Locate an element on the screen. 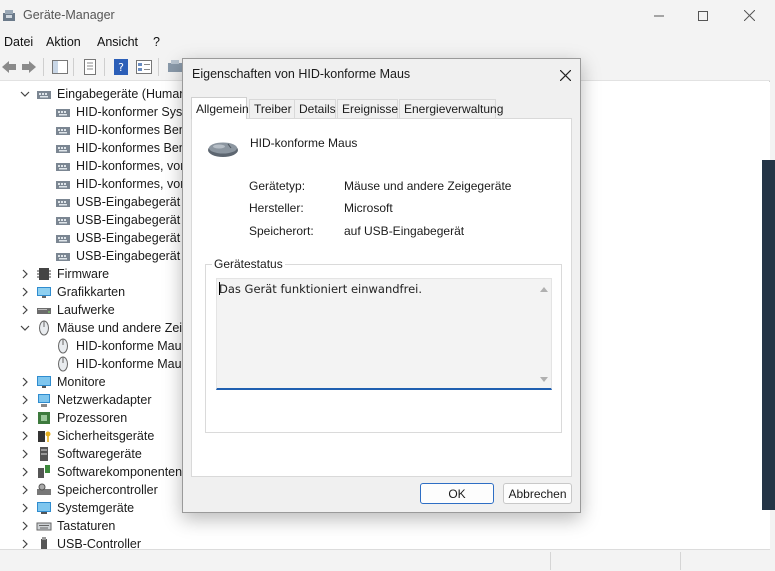  close-icon is located at coordinates (749, 15).